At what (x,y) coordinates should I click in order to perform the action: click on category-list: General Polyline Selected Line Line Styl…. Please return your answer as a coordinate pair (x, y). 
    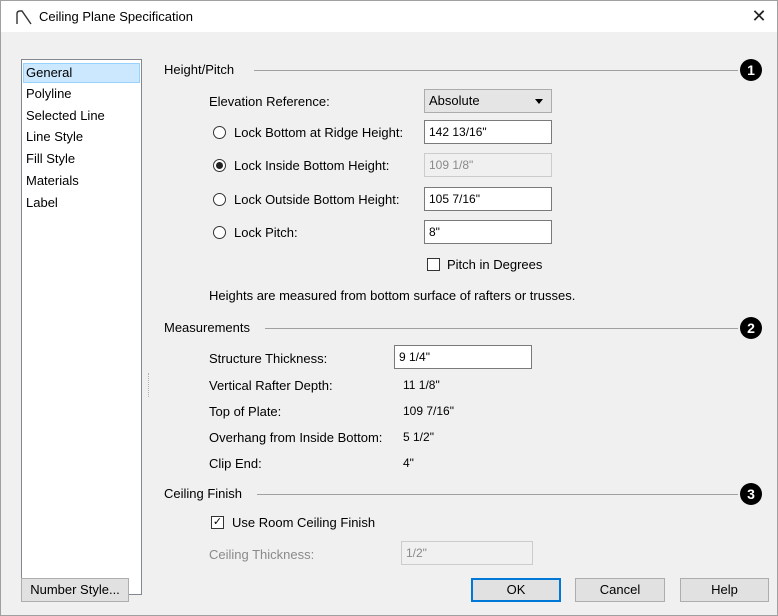
    Looking at the image, I should click on (81, 327).